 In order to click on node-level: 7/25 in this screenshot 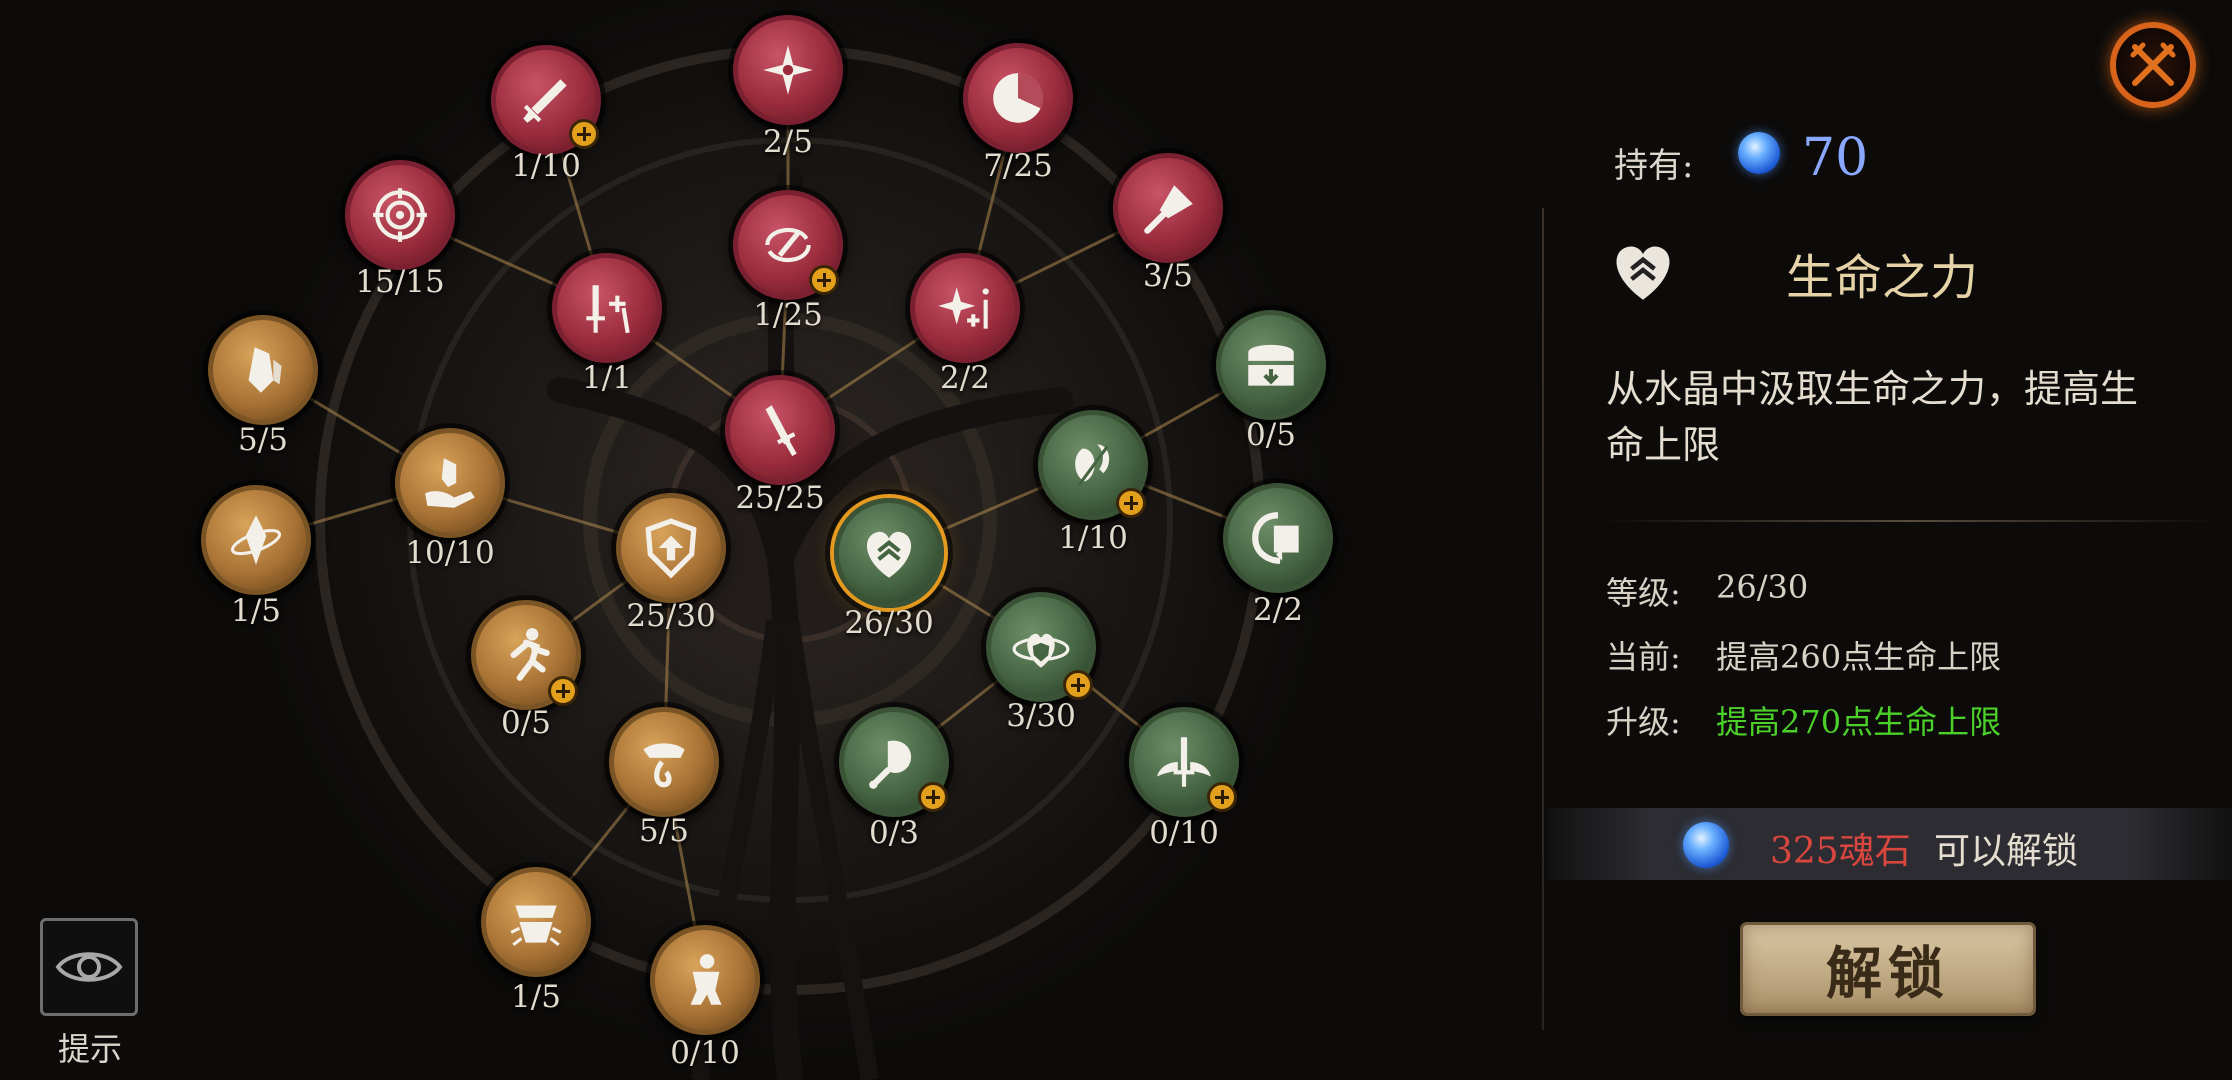, I will do `click(1018, 166)`.